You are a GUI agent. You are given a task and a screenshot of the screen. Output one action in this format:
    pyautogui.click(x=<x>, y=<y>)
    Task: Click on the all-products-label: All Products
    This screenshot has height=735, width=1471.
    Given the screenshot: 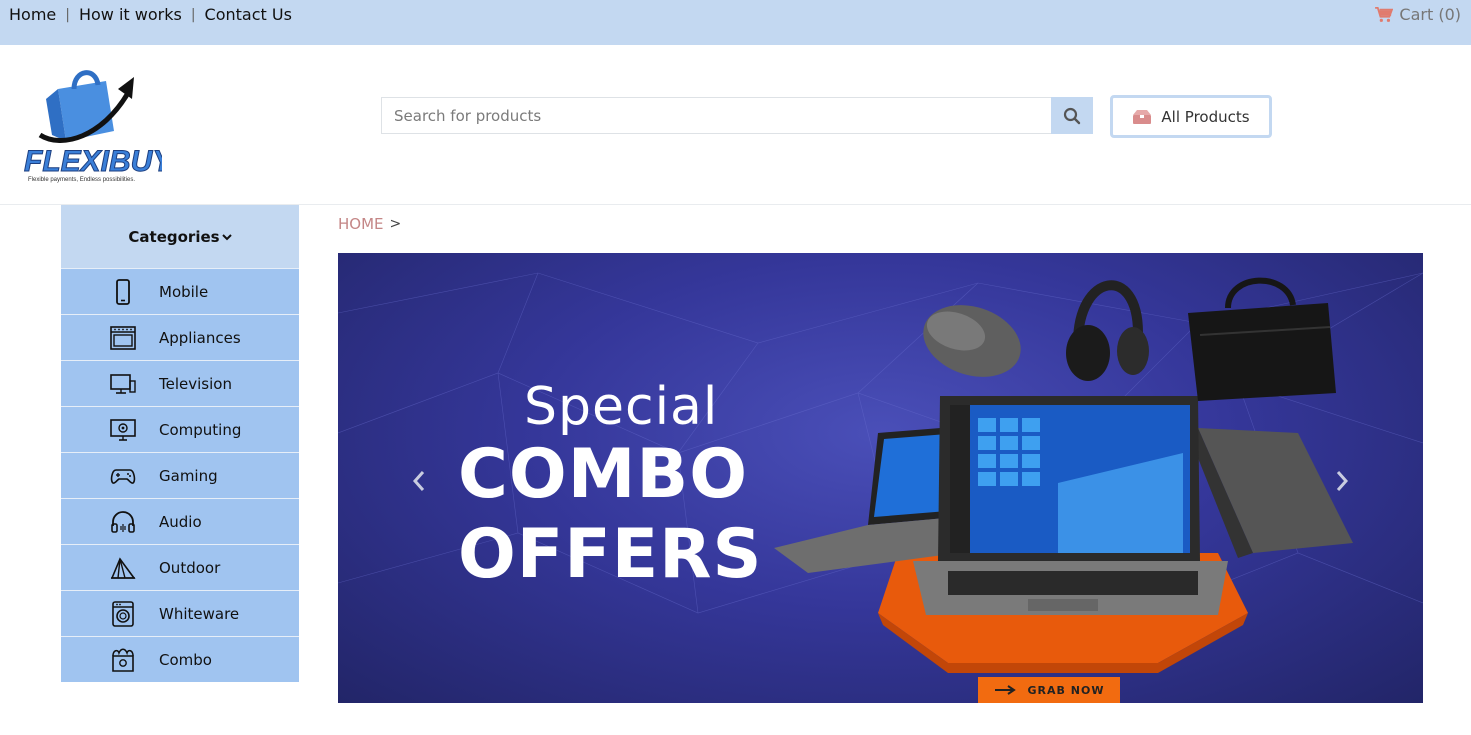 What is the action you would take?
    pyautogui.click(x=1205, y=116)
    